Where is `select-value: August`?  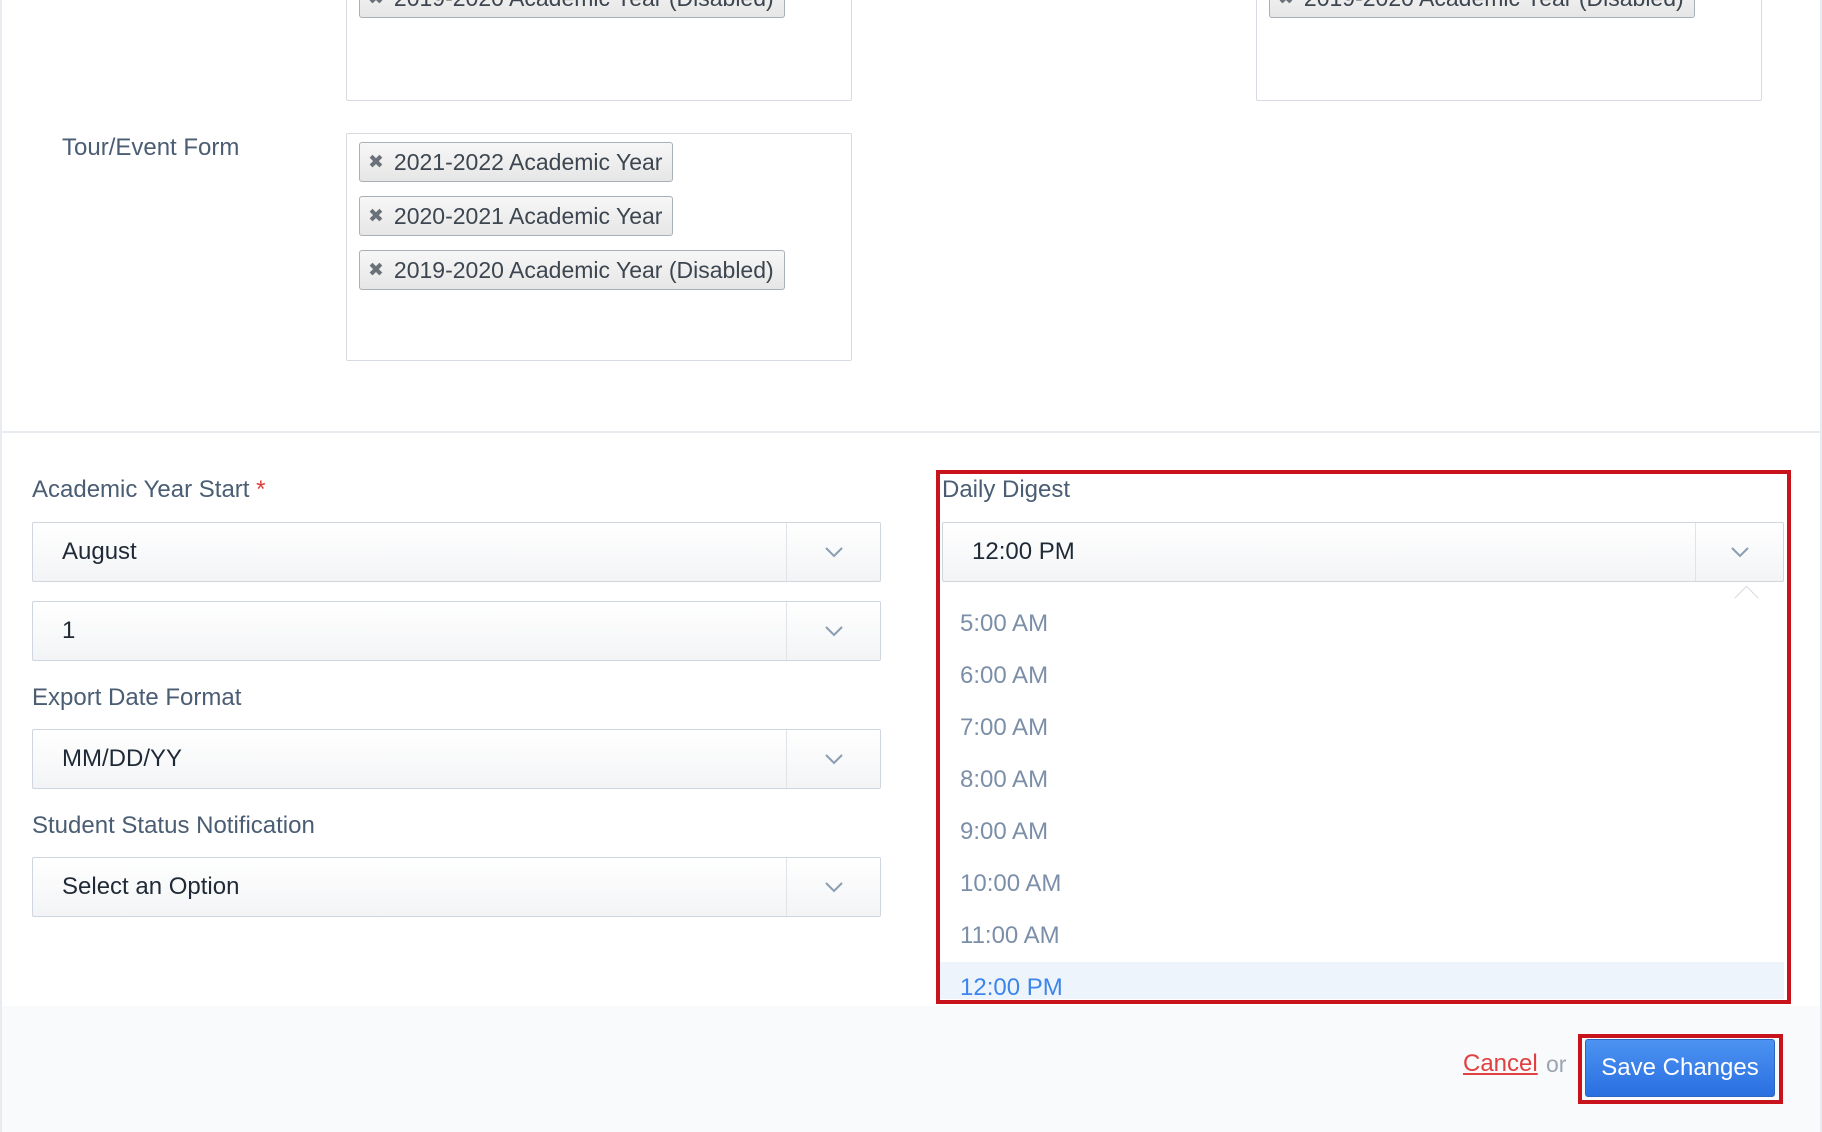
select-value: August is located at coordinates (99, 551).